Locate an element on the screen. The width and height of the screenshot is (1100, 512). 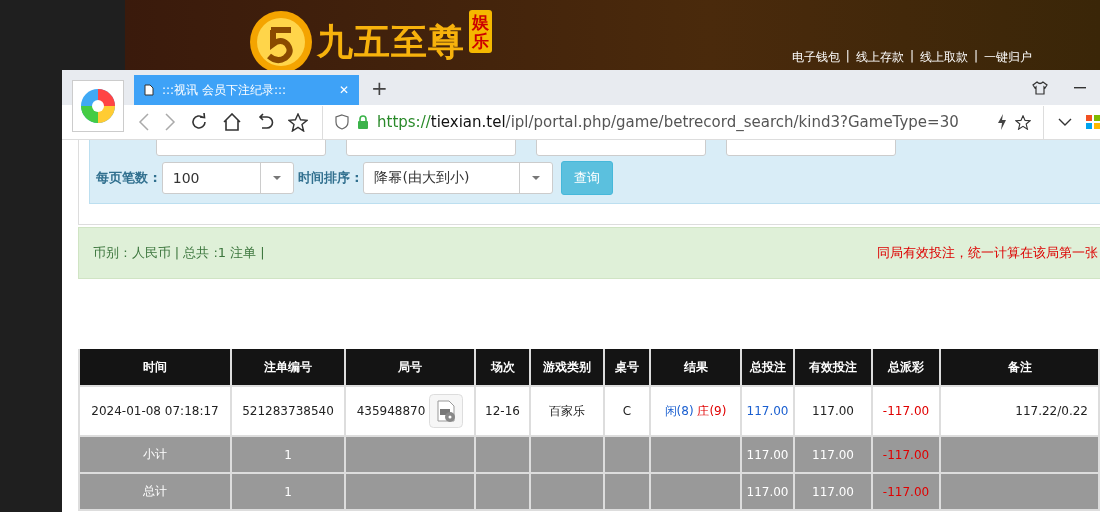
round-number: 435948870 is located at coordinates (391, 411).